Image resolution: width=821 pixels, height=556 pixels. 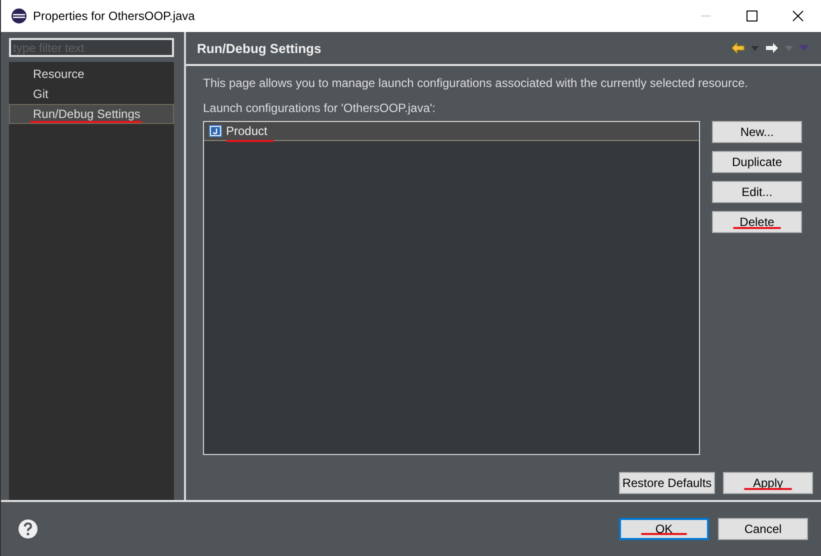 What do you see at coordinates (19, 16) in the screenshot?
I see `eclipse-logo-icon` at bounding box center [19, 16].